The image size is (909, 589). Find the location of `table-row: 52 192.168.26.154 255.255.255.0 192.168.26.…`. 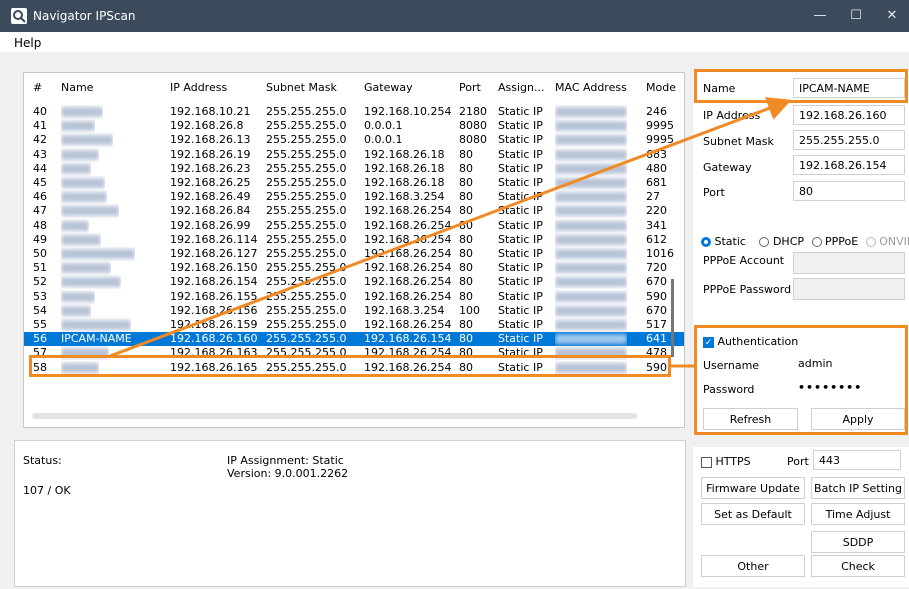

table-row: 52 192.168.26.154 255.255.255.0 192.168.26.… is located at coordinates (354, 282).